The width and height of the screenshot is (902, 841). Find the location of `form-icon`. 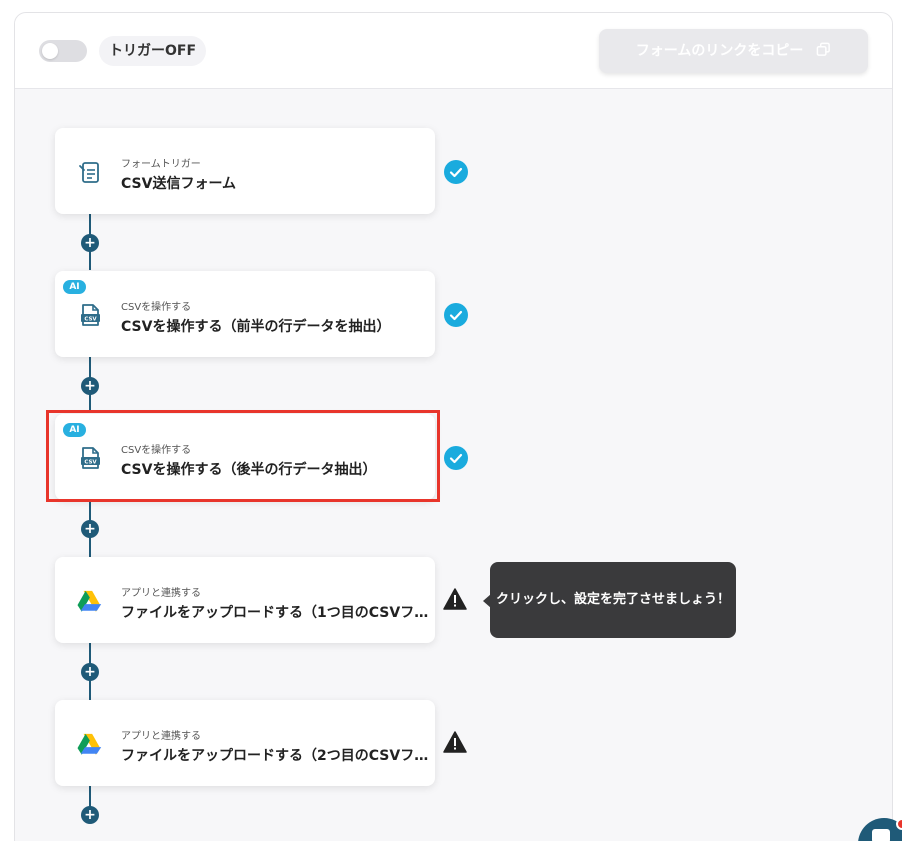

form-icon is located at coordinates (89, 172).